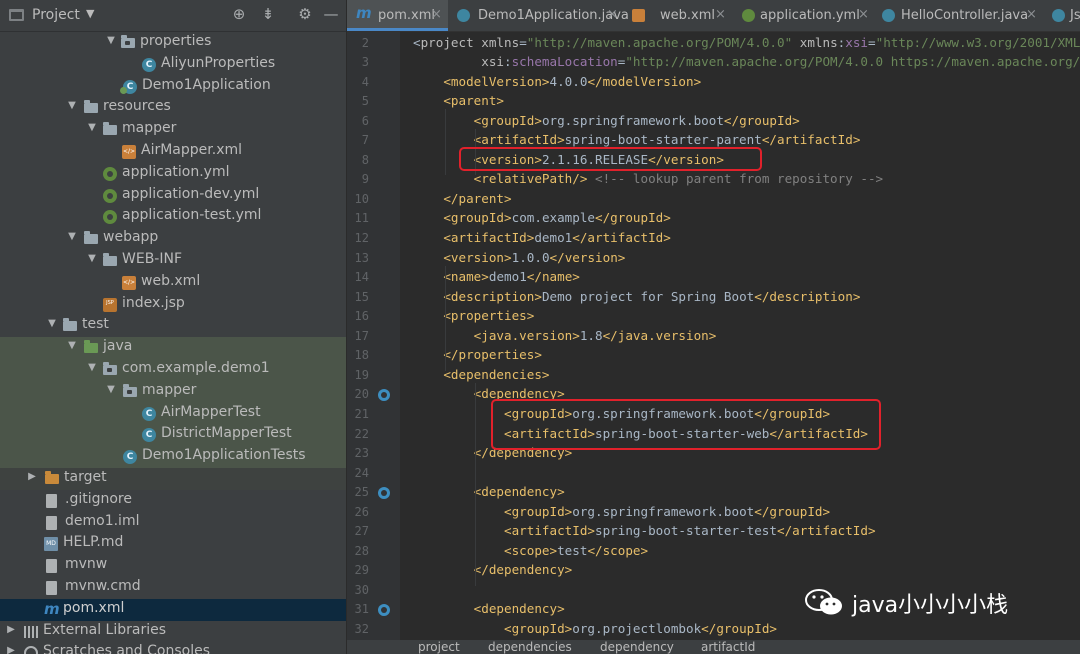  Describe the element at coordinates (361, 453) in the screenshot. I see `line-number: 23` at that location.